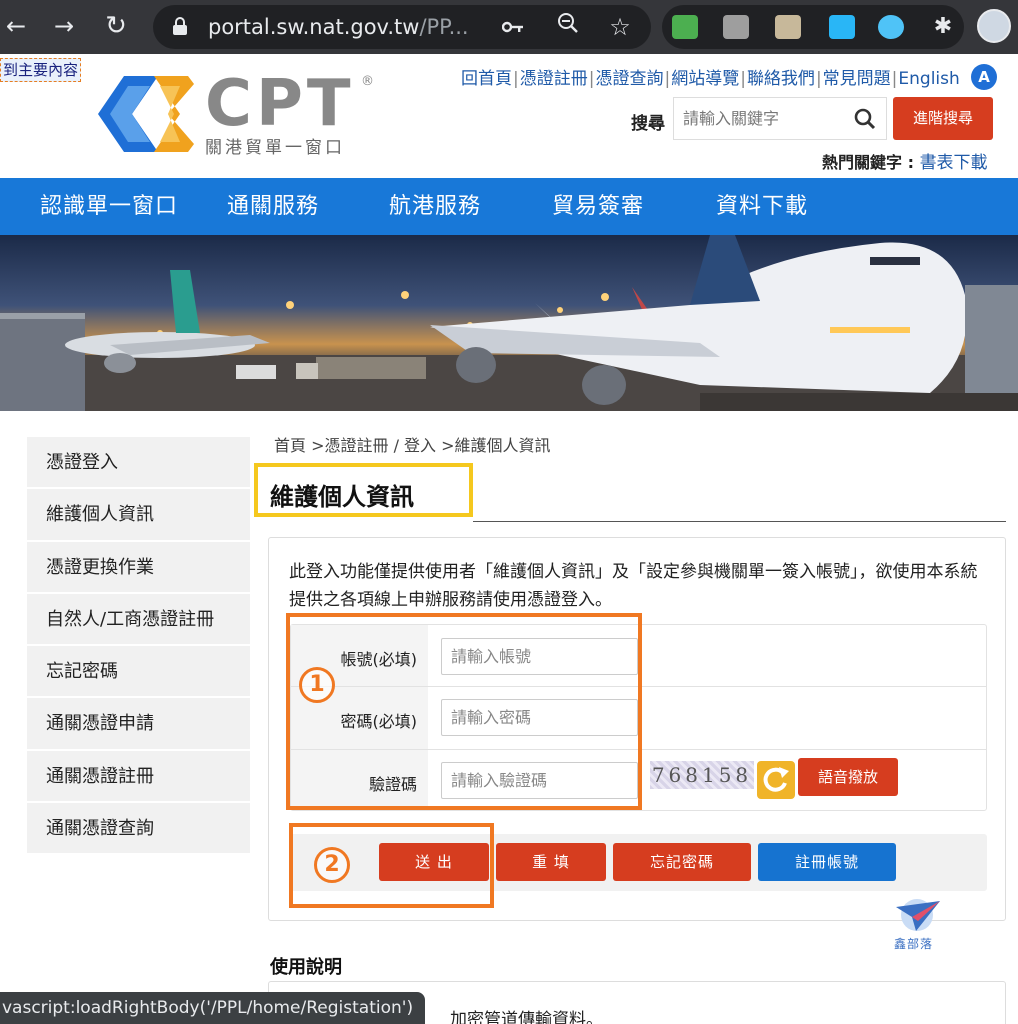 The width and height of the screenshot is (1018, 1024). What do you see at coordinates (513, 27) in the screenshot?
I see `key-icon` at bounding box center [513, 27].